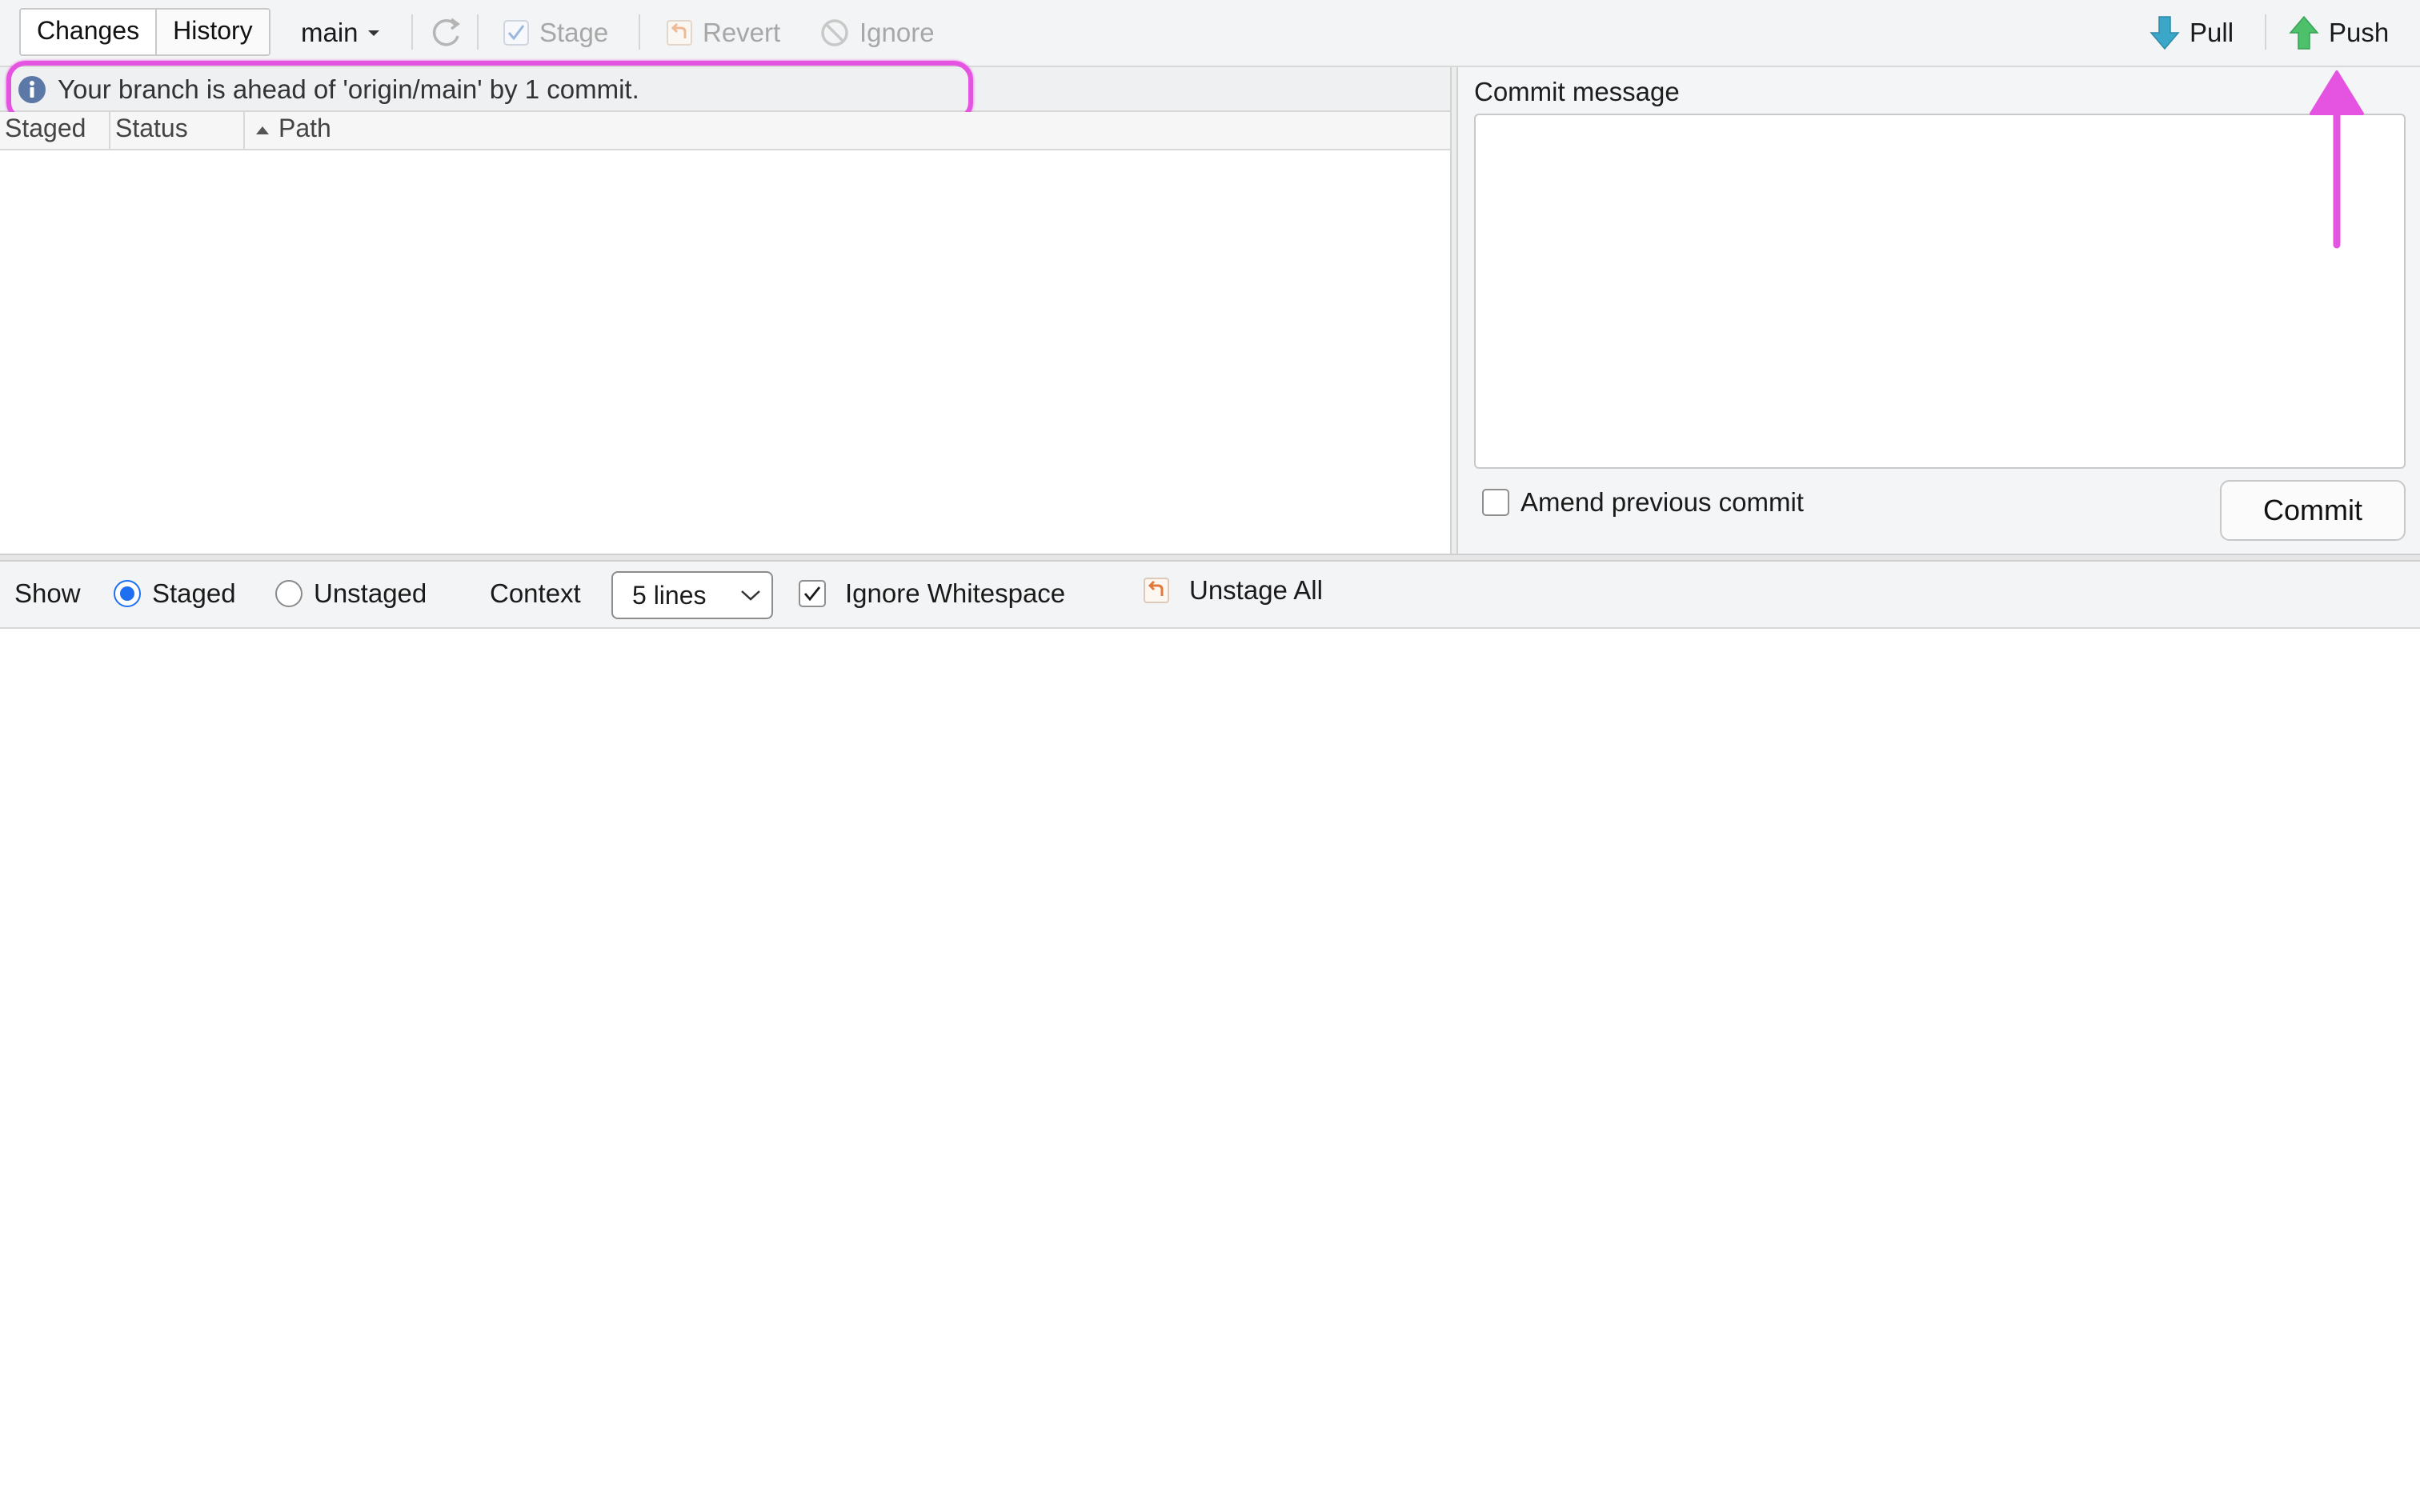 Image resolution: width=2420 pixels, height=1512 pixels. I want to click on revert-button: Revert, so click(723, 32).